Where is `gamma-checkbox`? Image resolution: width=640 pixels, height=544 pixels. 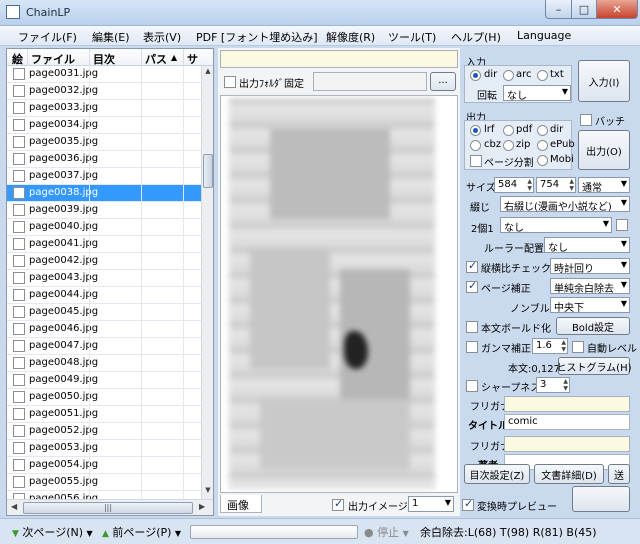 gamma-checkbox is located at coordinates (472, 347).